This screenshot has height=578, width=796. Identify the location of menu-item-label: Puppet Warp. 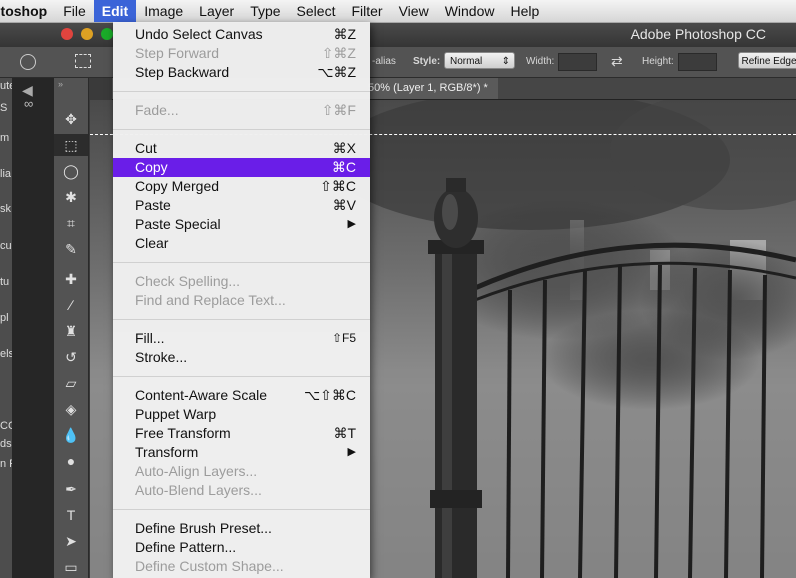
(176, 414).